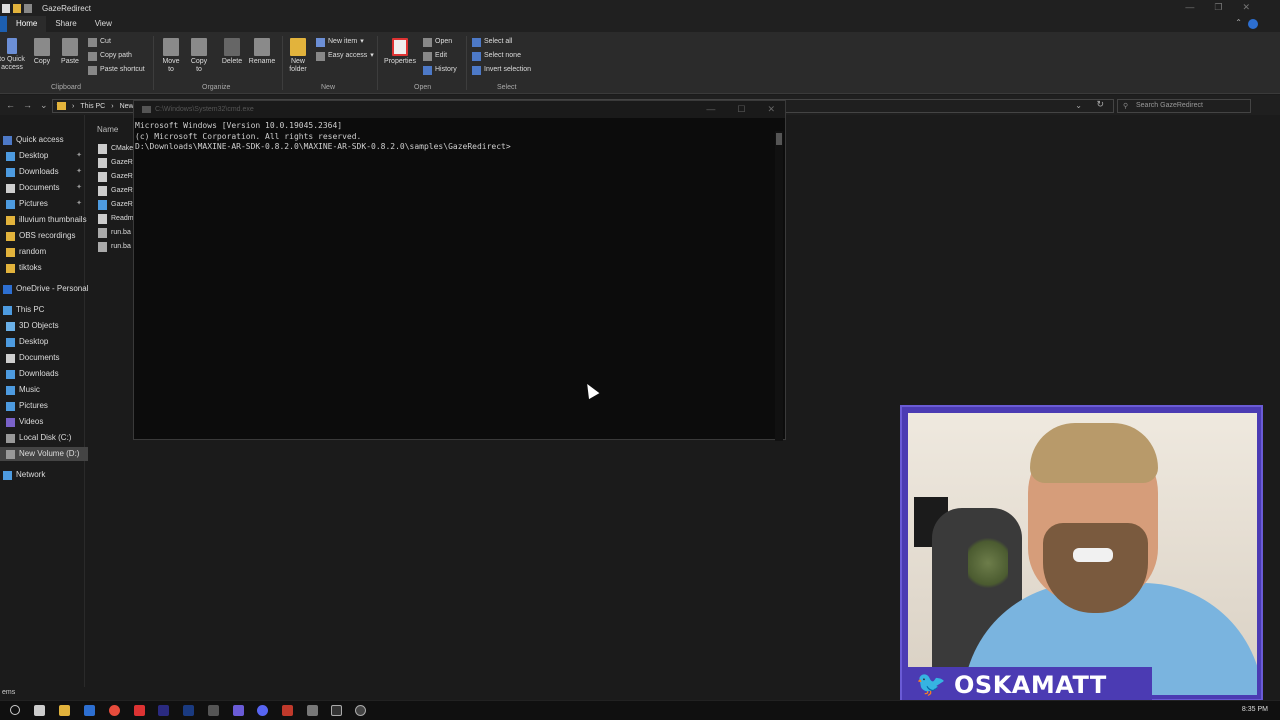 The height and width of the screenshot is (720, 1280). I want to click on nav-item-desktop: Desktop ✦, so click(44, 156).